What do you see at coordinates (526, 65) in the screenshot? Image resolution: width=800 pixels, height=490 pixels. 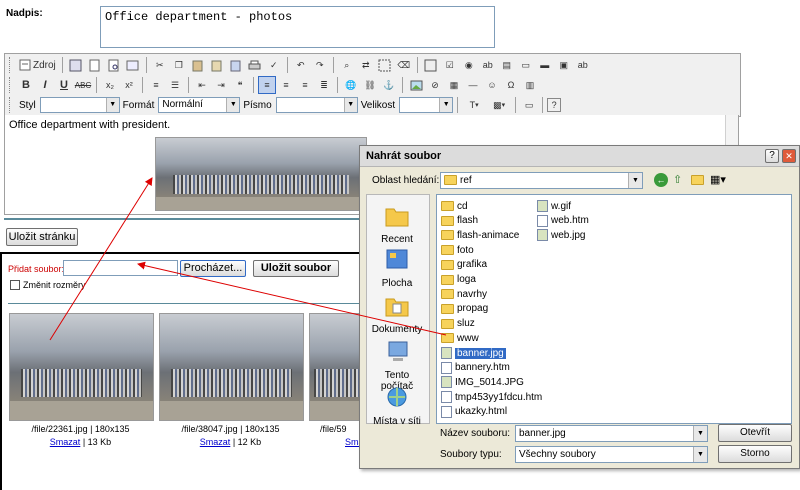 I see `select-field-icon: ▭` at bounding box center [526, 65].